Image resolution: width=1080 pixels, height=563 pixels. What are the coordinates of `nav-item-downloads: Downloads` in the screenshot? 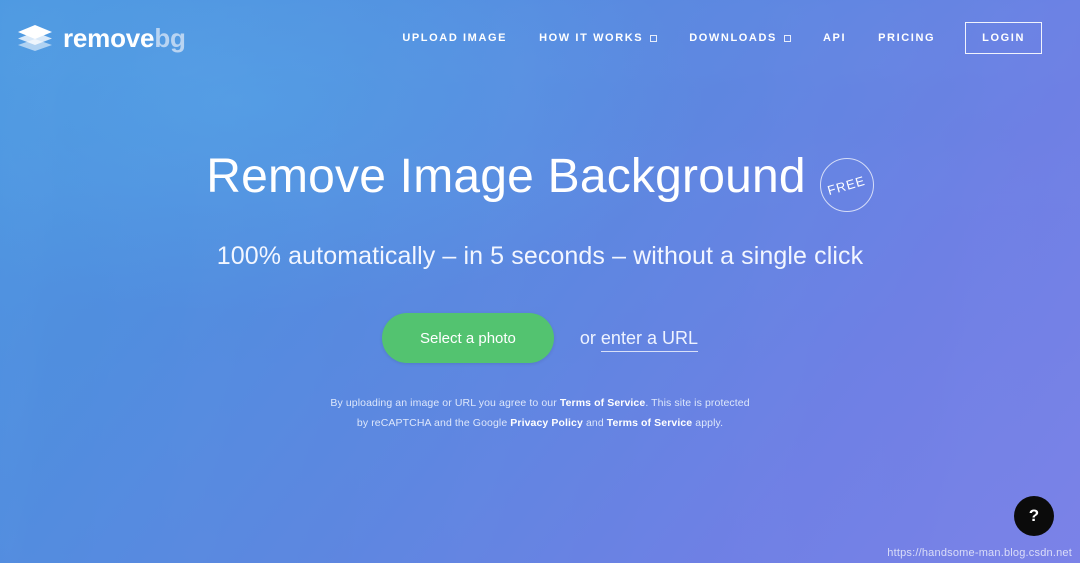 It's located at (740, 38).